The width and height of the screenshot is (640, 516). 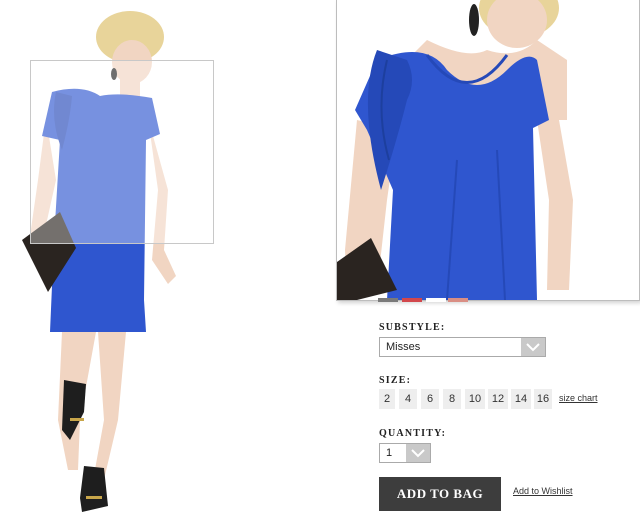 What do you see at coordinates (498, 399) in the screenshot?
I see `size-option-12: 12` at bounding box center [498, 399].